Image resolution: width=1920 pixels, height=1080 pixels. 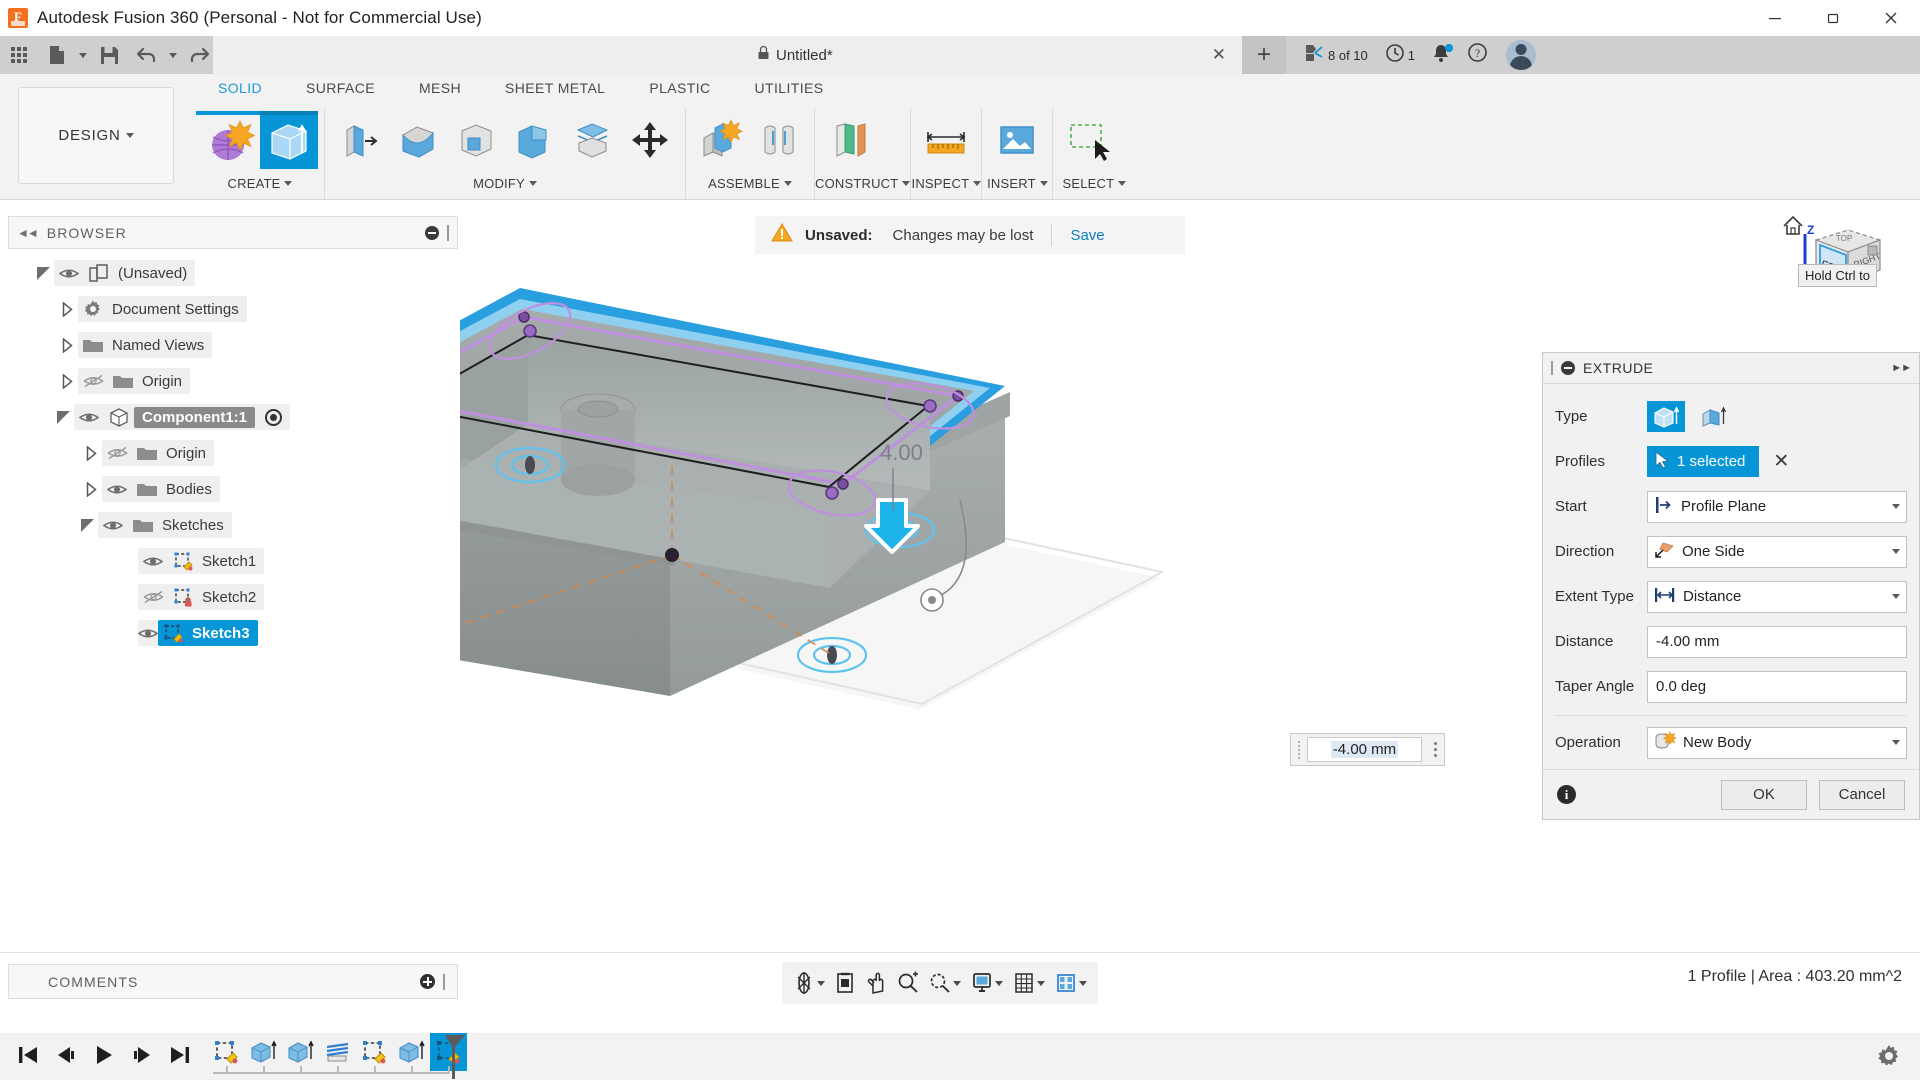 I want to click on resize-grip-icon, so click(x=448, y=232).